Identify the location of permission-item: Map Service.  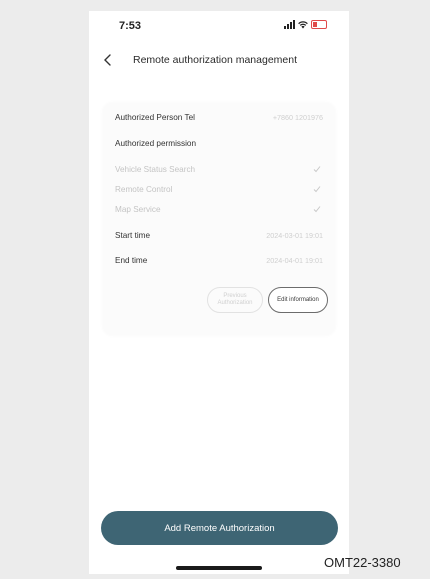
(219, 212).